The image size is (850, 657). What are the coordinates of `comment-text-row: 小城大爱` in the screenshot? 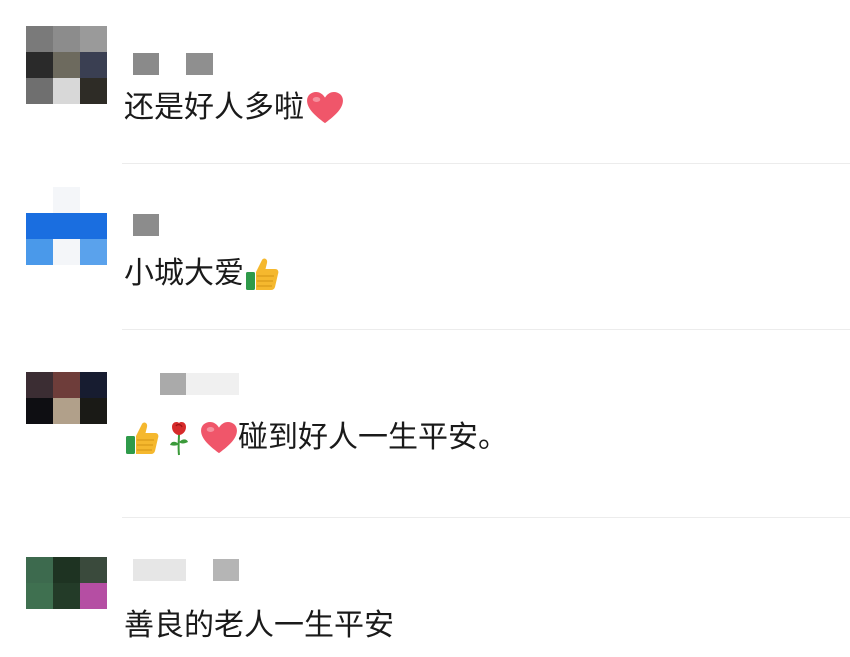 It's located at (202, 274).